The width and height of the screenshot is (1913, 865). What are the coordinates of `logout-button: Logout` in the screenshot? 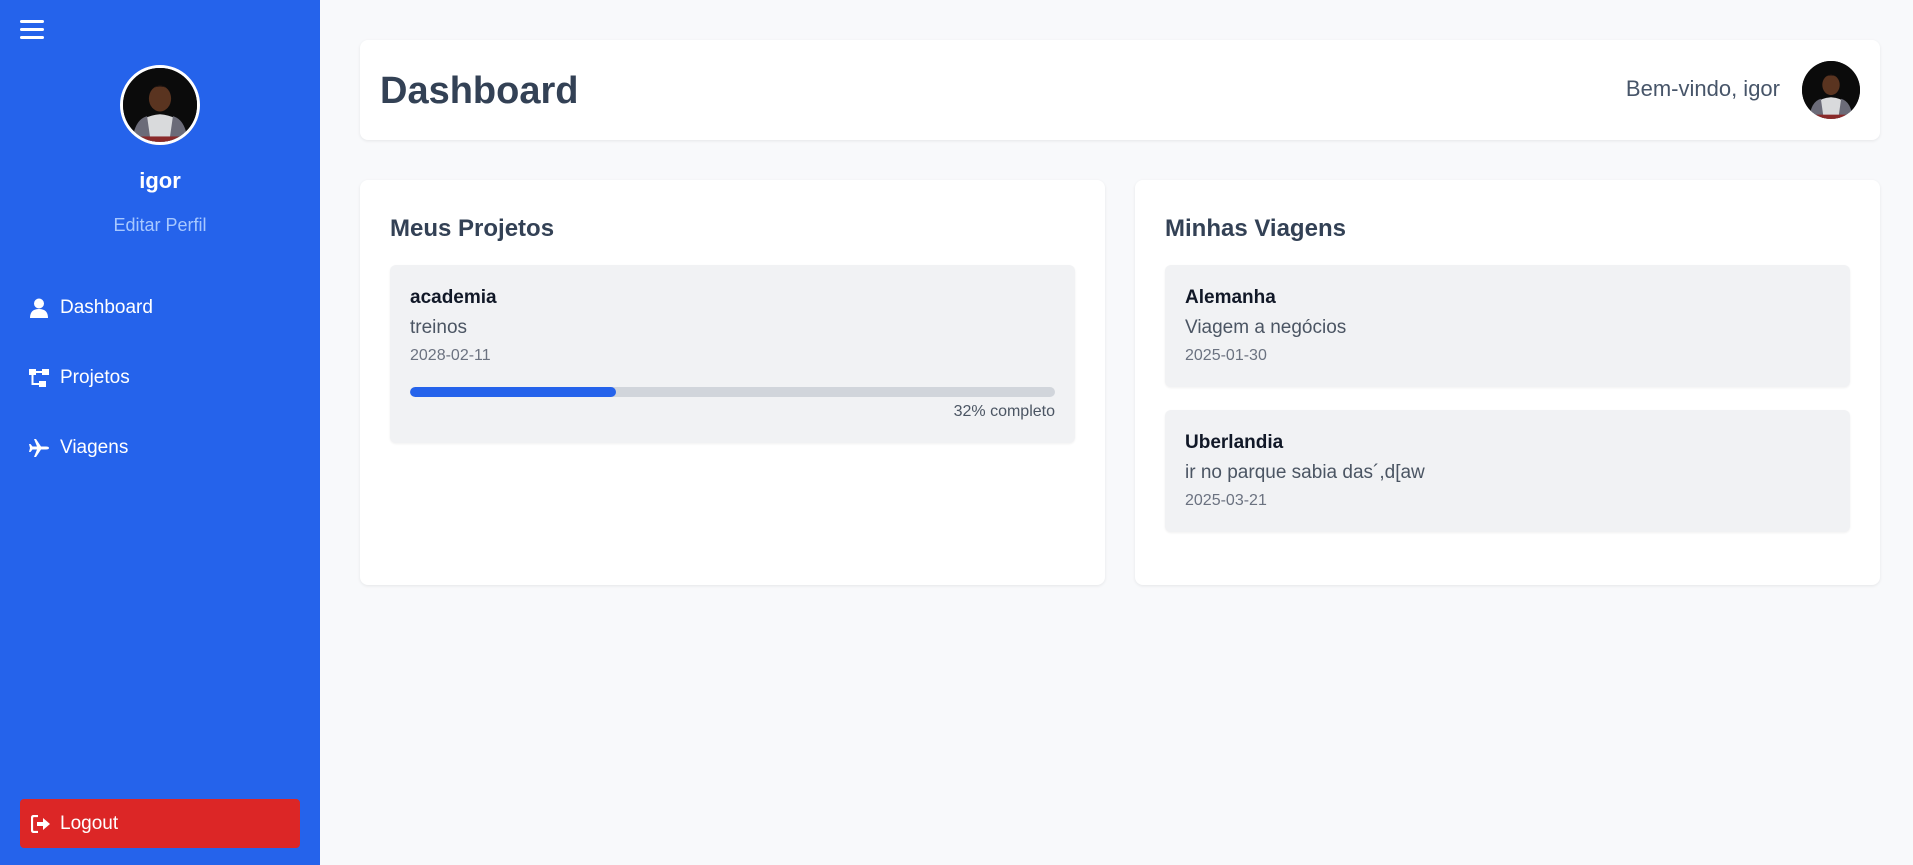 It's located at (160, 823).